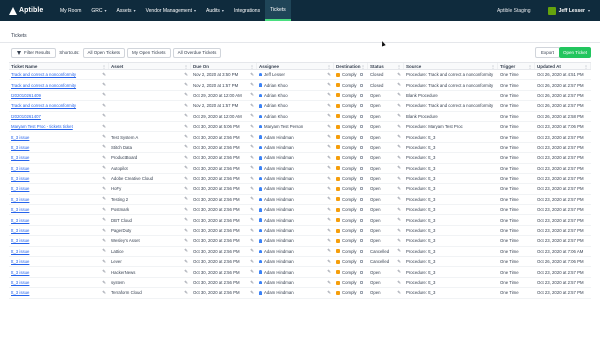 This screenshot has height=338, width=600. What do you see at coordinates (150, 66) in the screenshot?
I see `column-header-asset: Asset ⋮` at bounding box center [150, 66].